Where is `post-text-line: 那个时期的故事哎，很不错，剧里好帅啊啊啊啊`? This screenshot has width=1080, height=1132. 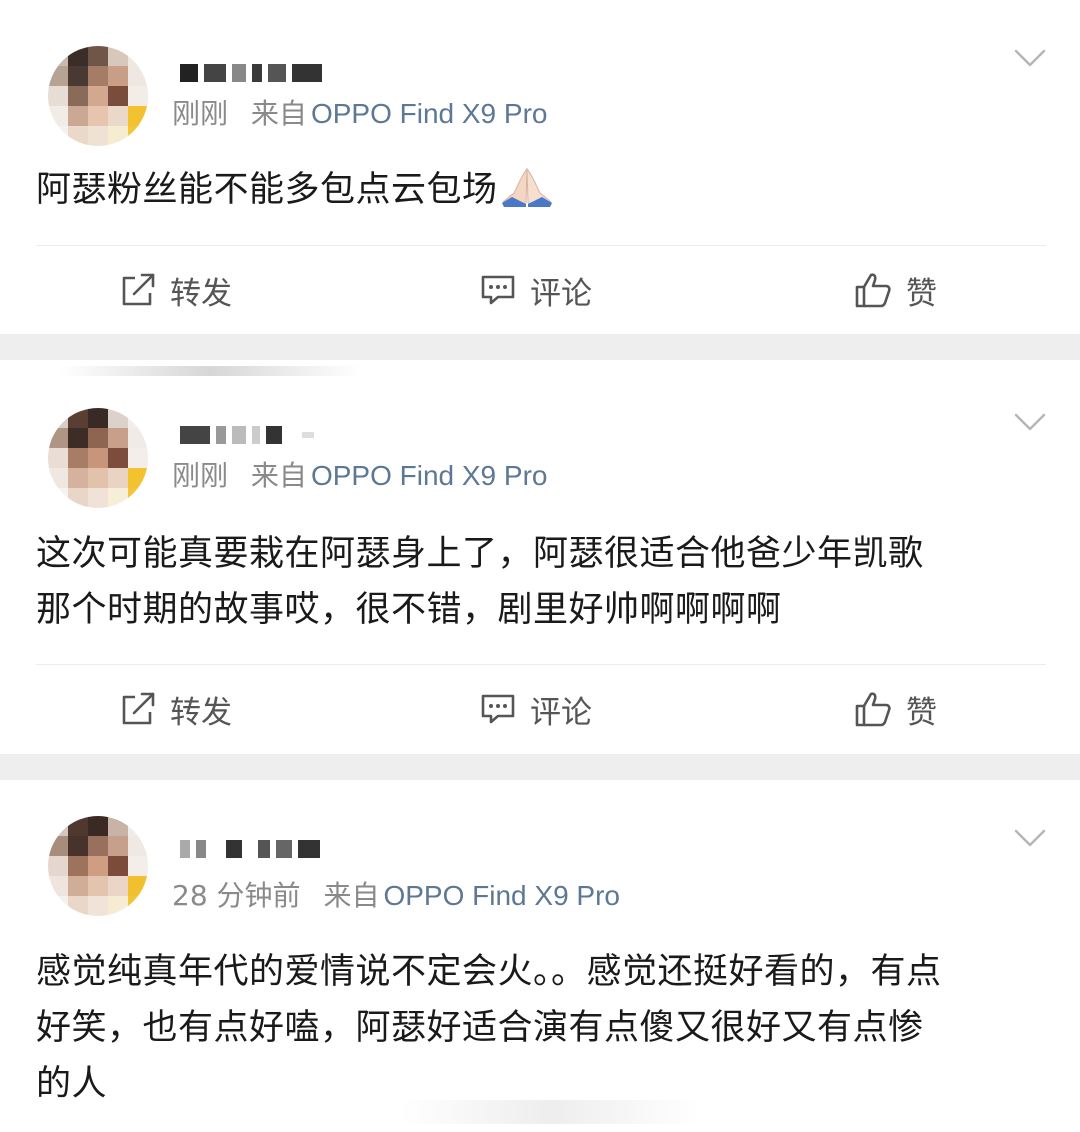 post-text-line: 那个时期的故事哎，很不错，剧里好帅啊啊啊啊 is located at coordinates (409, 610).